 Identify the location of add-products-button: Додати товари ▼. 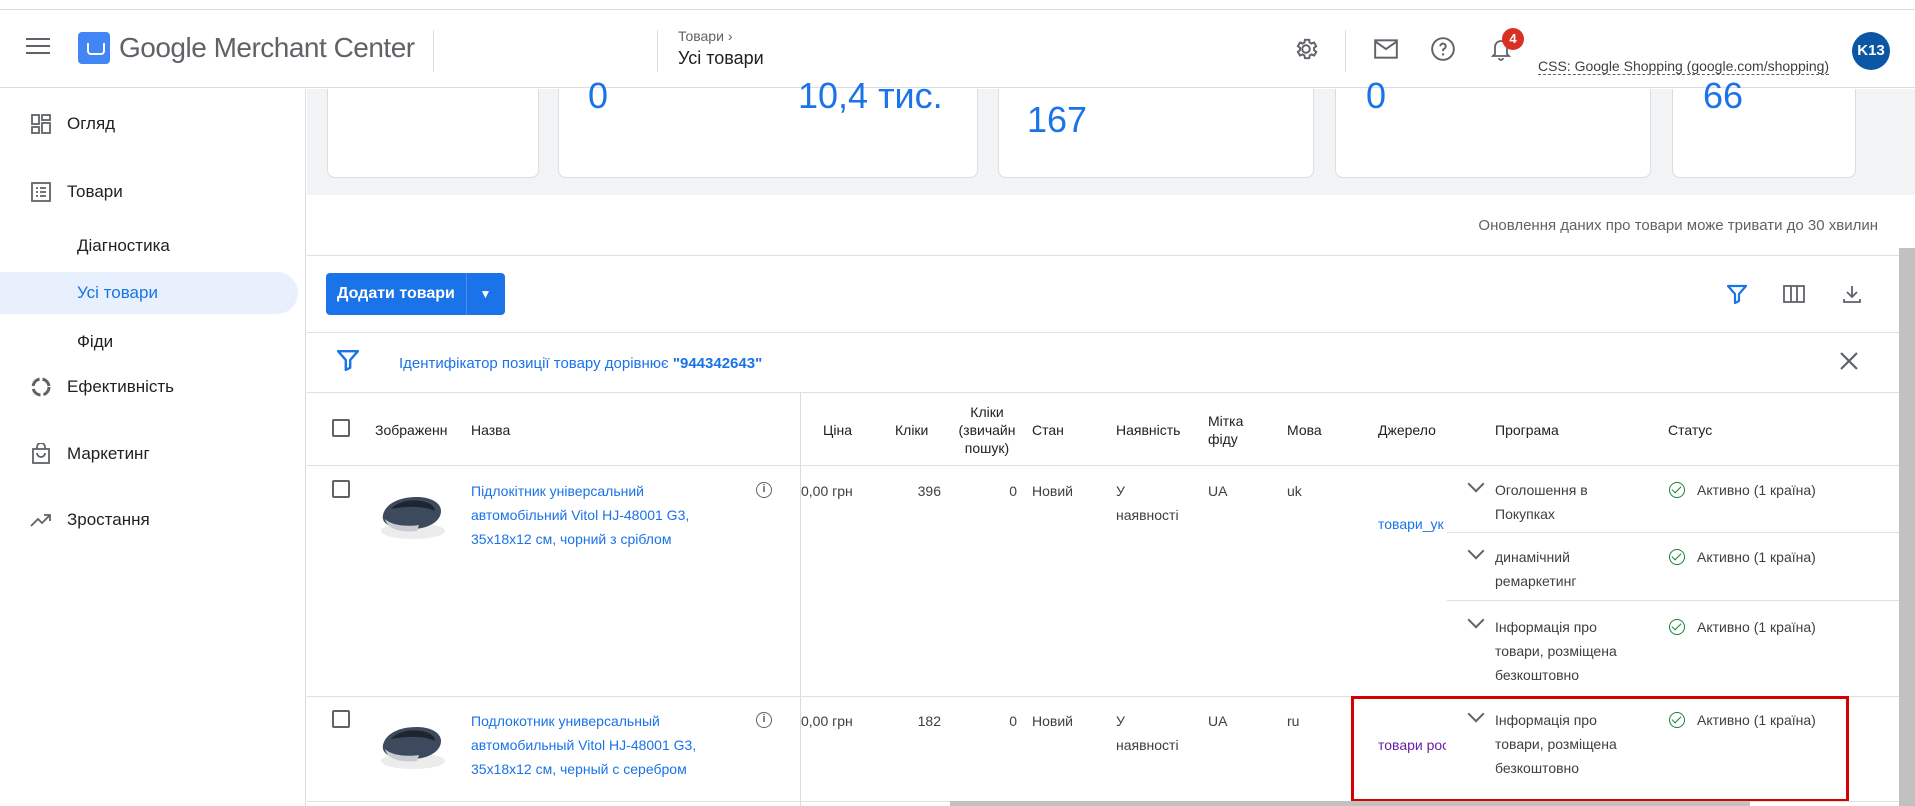
(415, 294).